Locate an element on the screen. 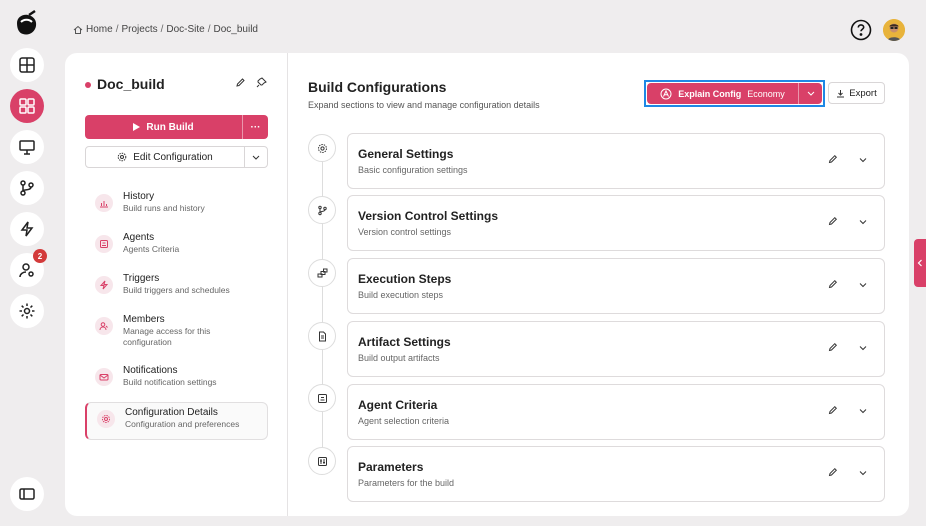 Image resolution: width=926 pixels, height=526 pixels. home-icon is located at coordinates (78, 30).